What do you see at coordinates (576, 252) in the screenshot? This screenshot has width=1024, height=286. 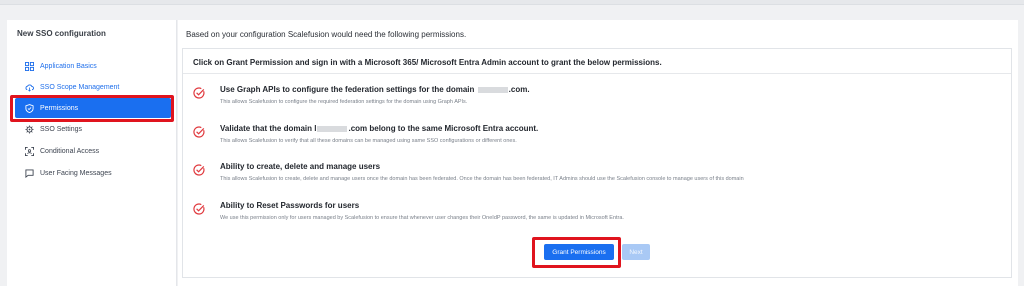 I see `grant-highlight` at bounding box center [576, 252].